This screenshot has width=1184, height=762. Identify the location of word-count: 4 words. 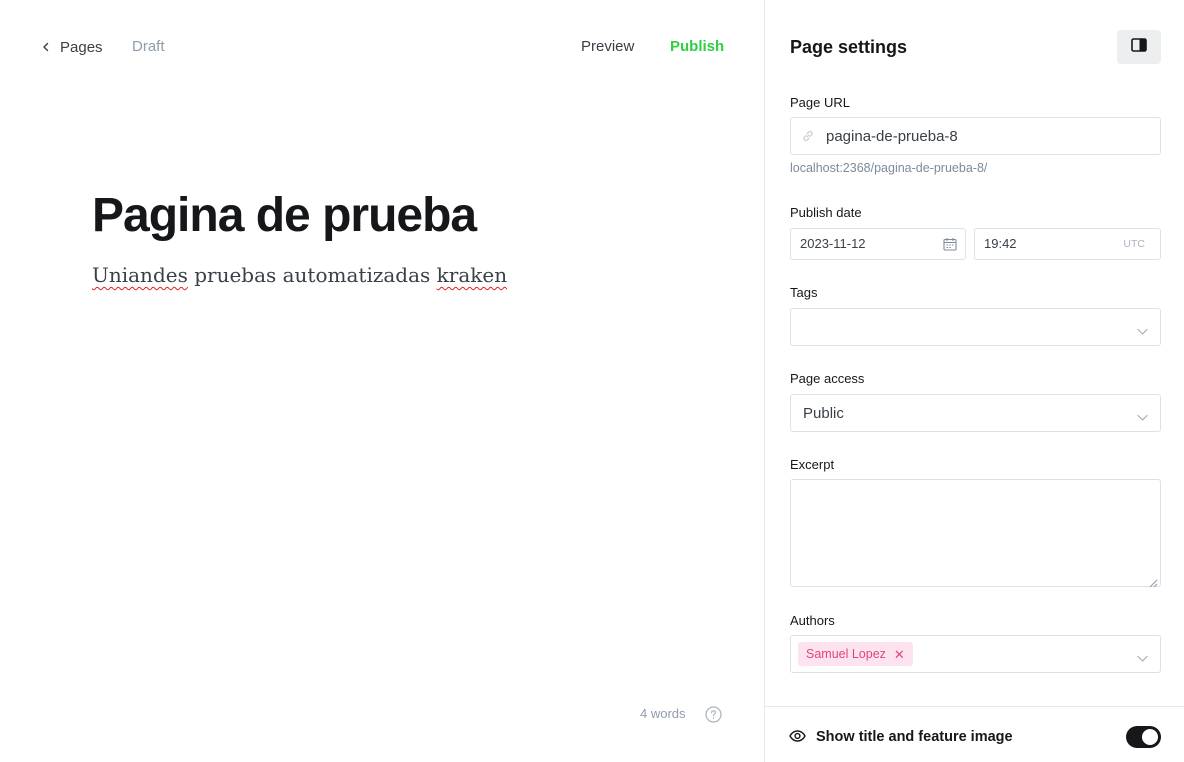
(663, 713).